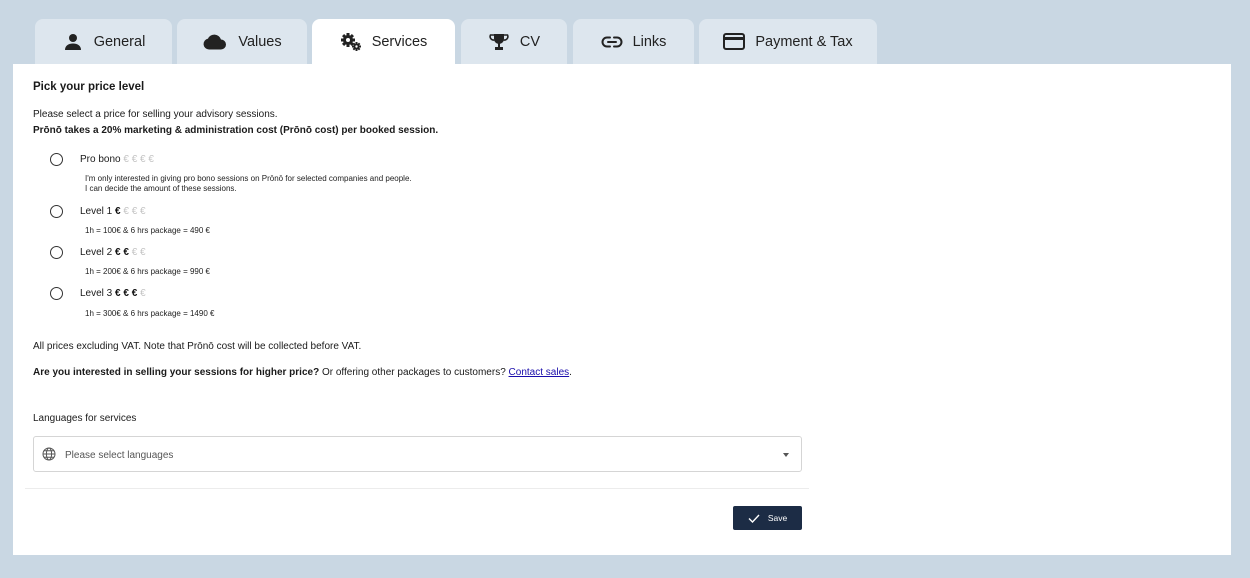 This screenshot has width=1250, height=578. What do you see at coordinates (734, 42) in the screenshot?
I see `credit-card-icon` at bounding box center [734, 42].